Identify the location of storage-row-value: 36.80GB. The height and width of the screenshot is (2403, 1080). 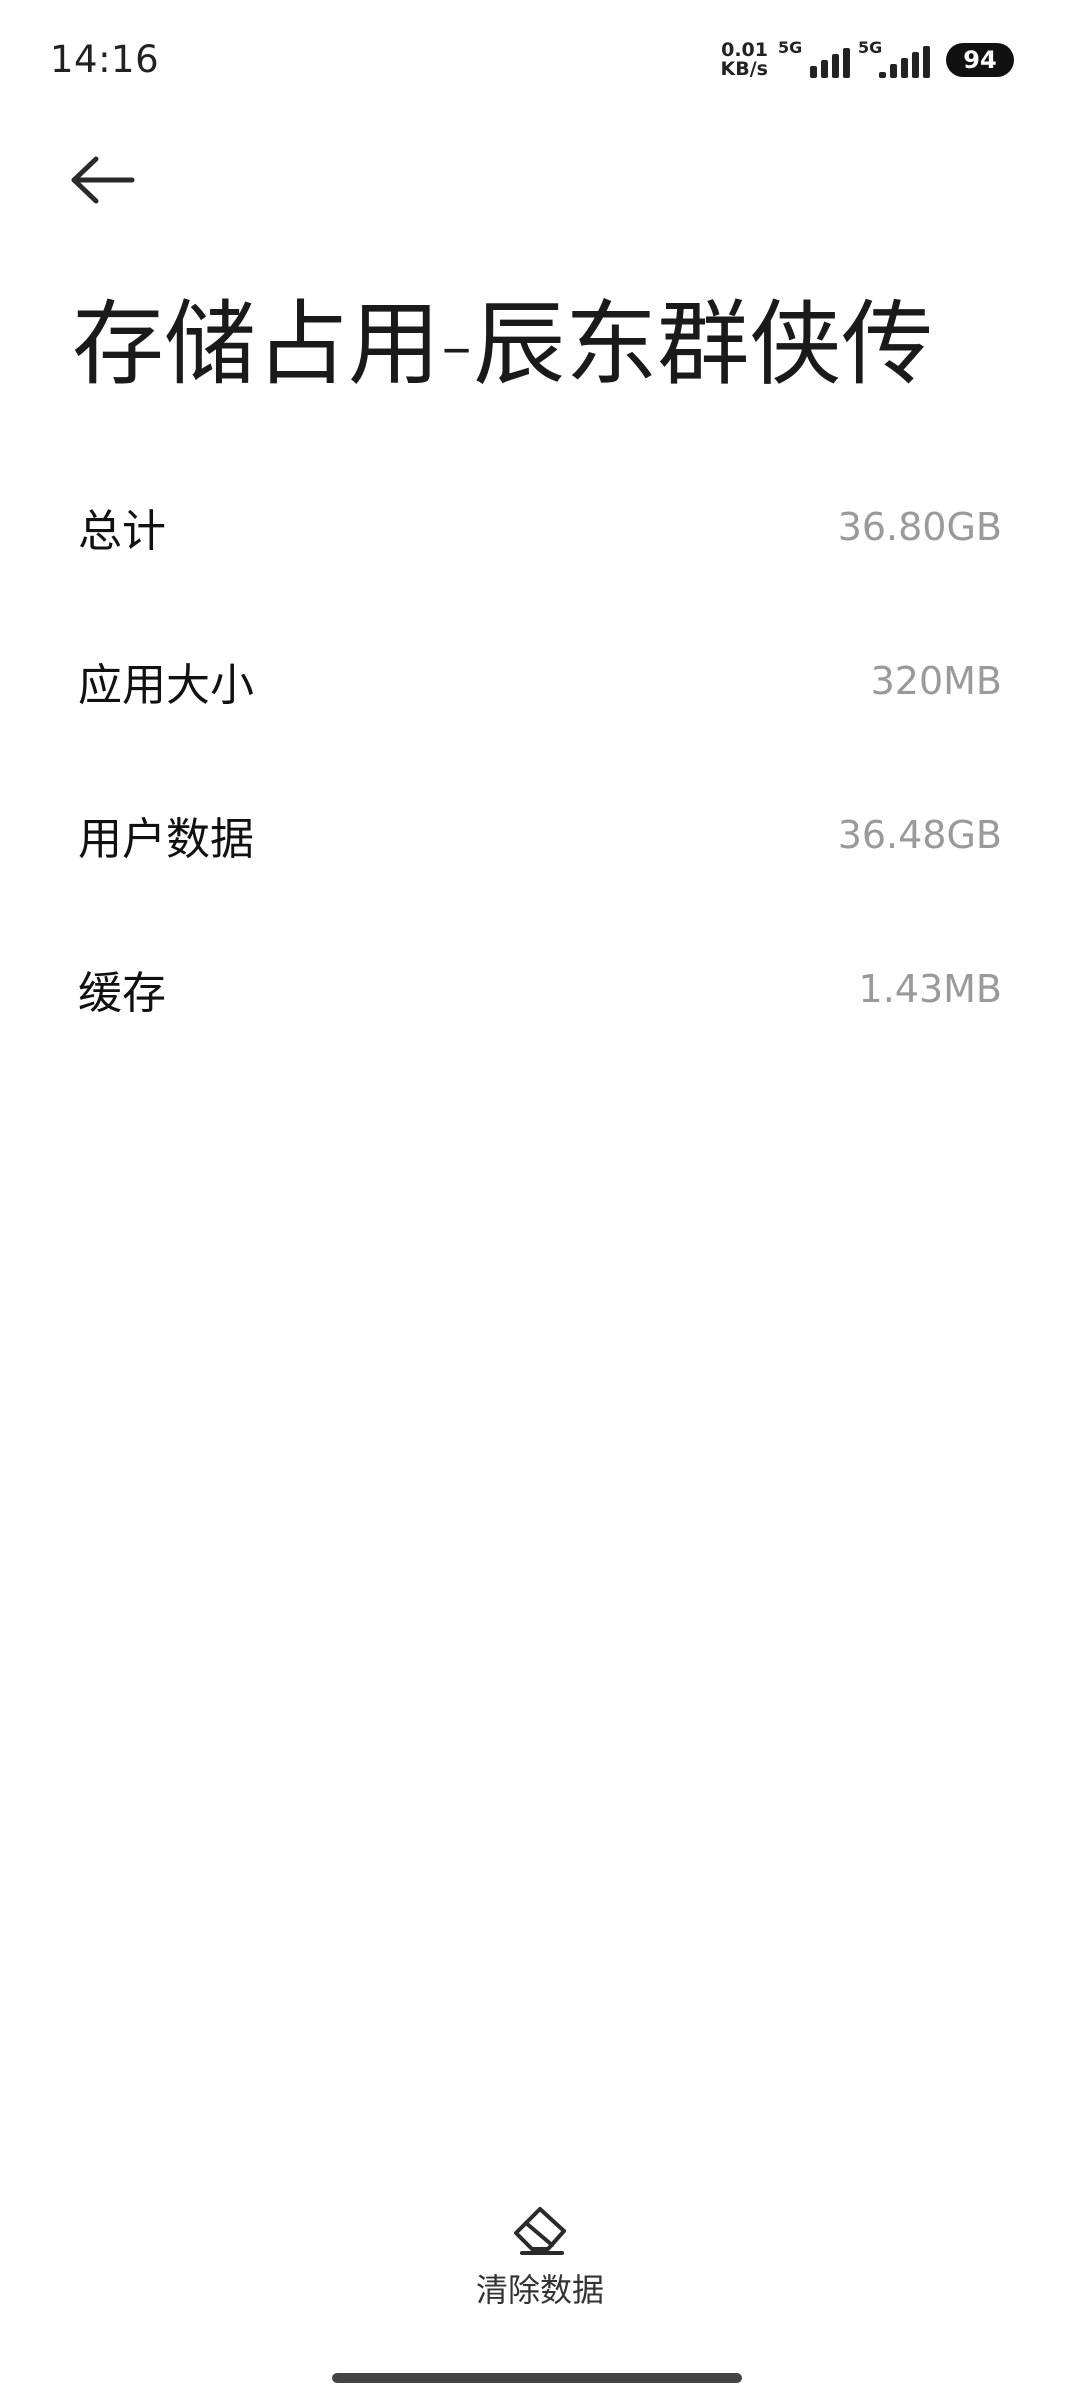
(919, 527).